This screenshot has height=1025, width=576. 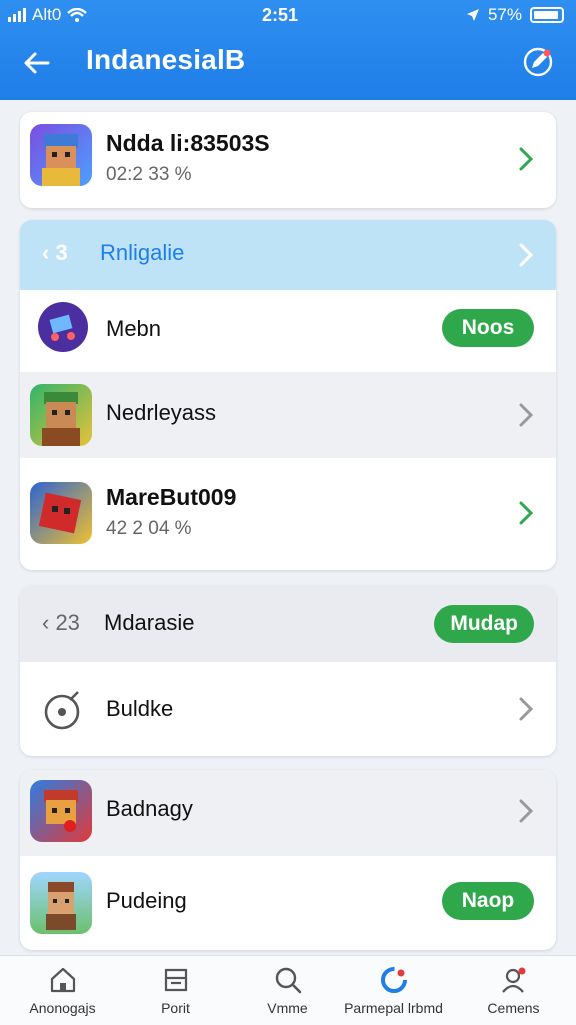 I want to click on status-bar: Alt0 2:51 57%, so click(x=288, y=16).